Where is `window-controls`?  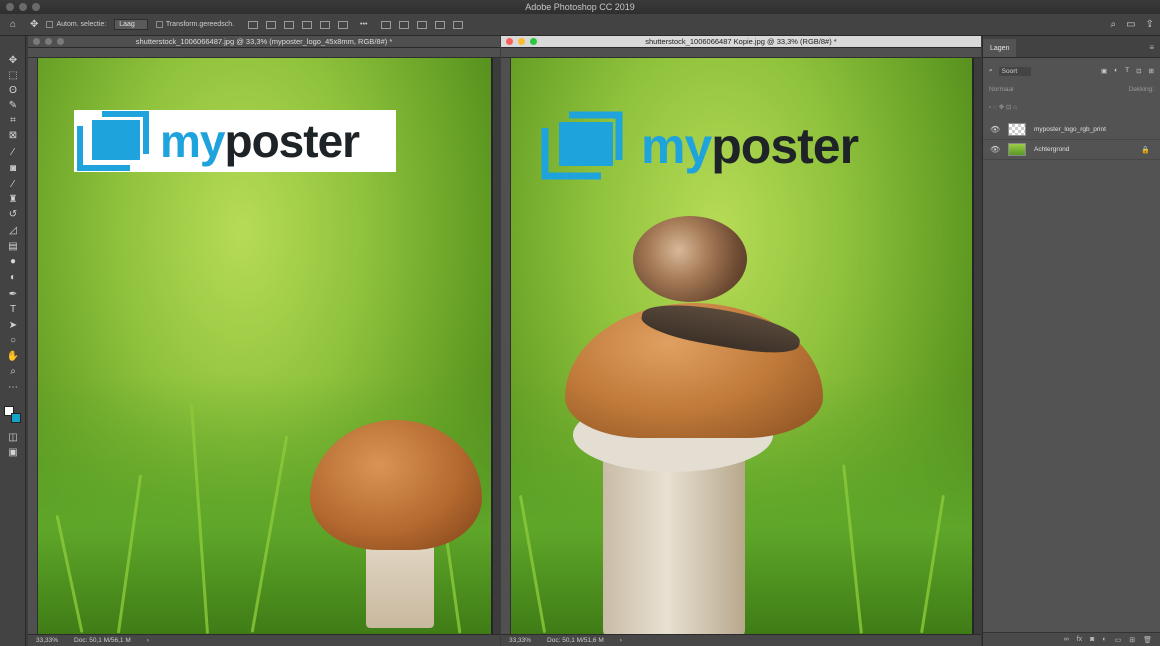
window-controls is located at coordinates (23, 7).